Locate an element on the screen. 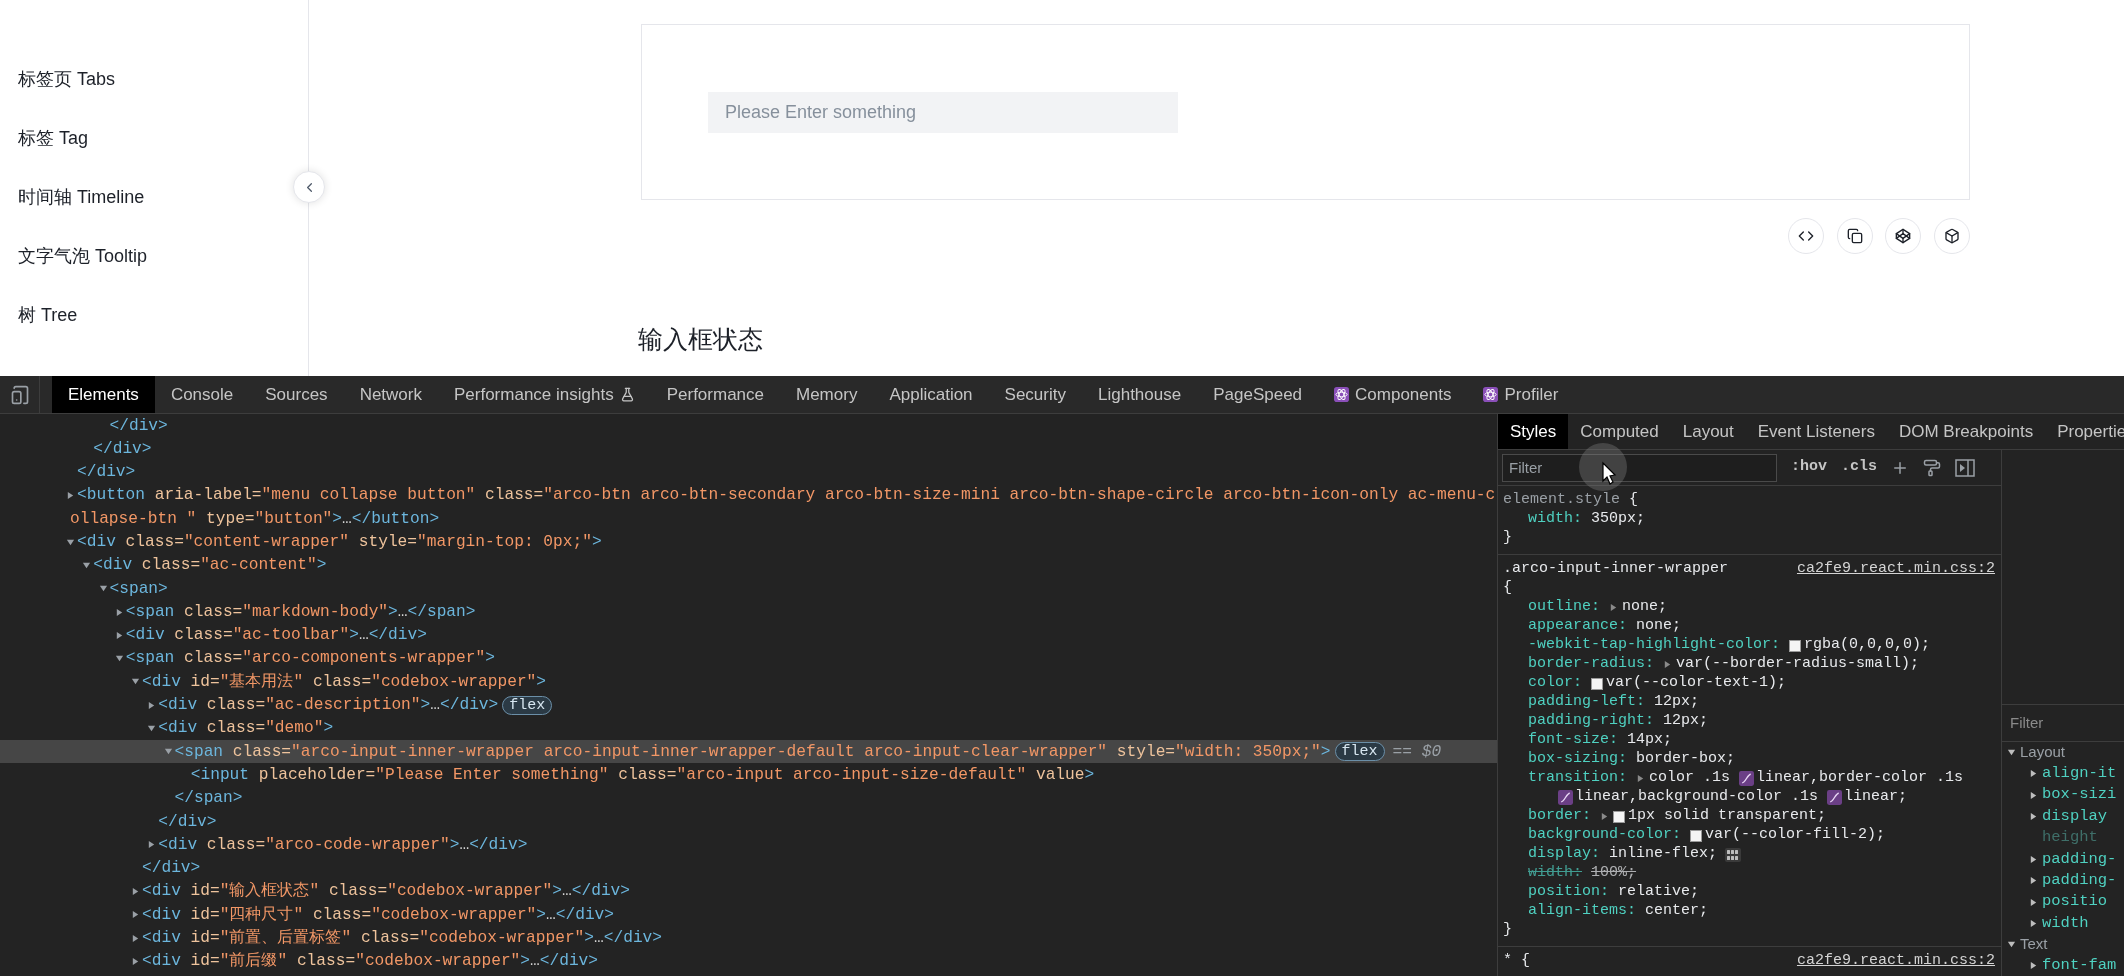 Image resolution: width=2124 pixels, height=976 pixels. codepen-button is located at coordinates (1903, 236).